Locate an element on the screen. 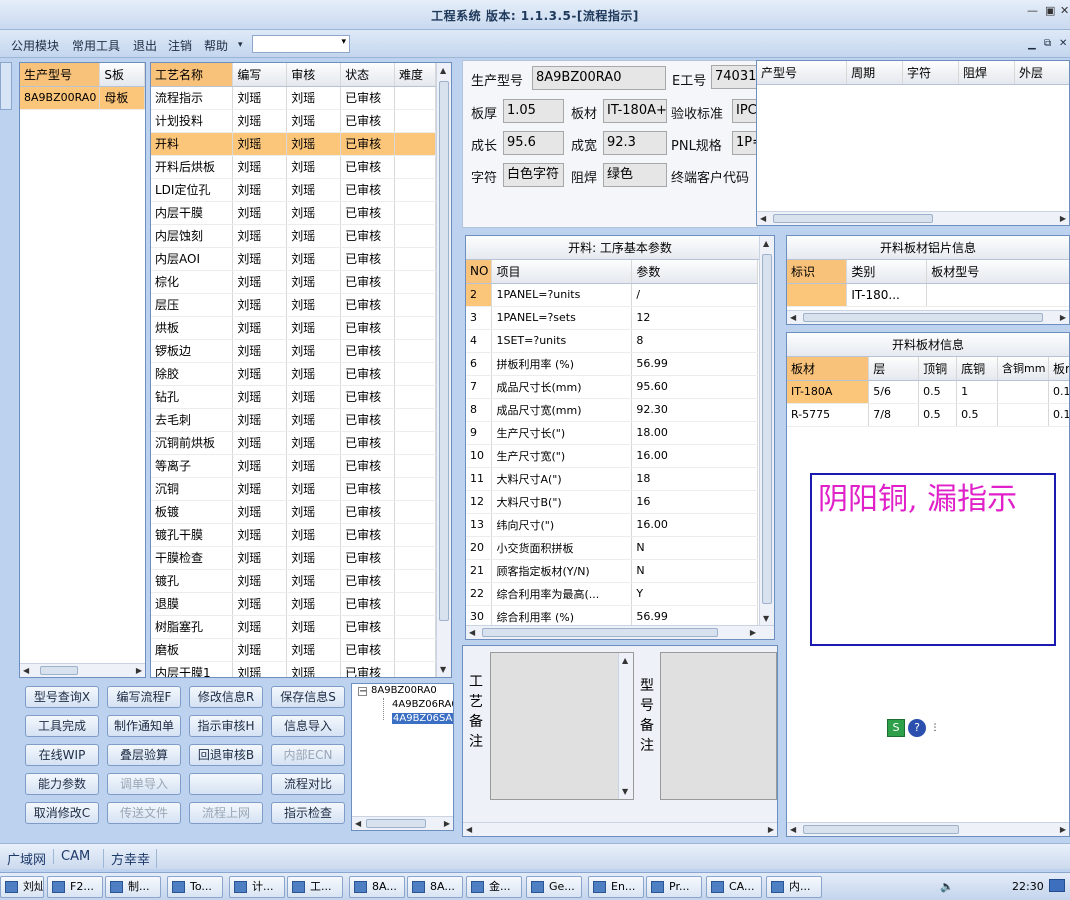 Image resolution: width=1070 pixels, height=900 pixels. table-row: 7 成品尺寸长(mm) 95.60 is located at coordinates (612, 387).